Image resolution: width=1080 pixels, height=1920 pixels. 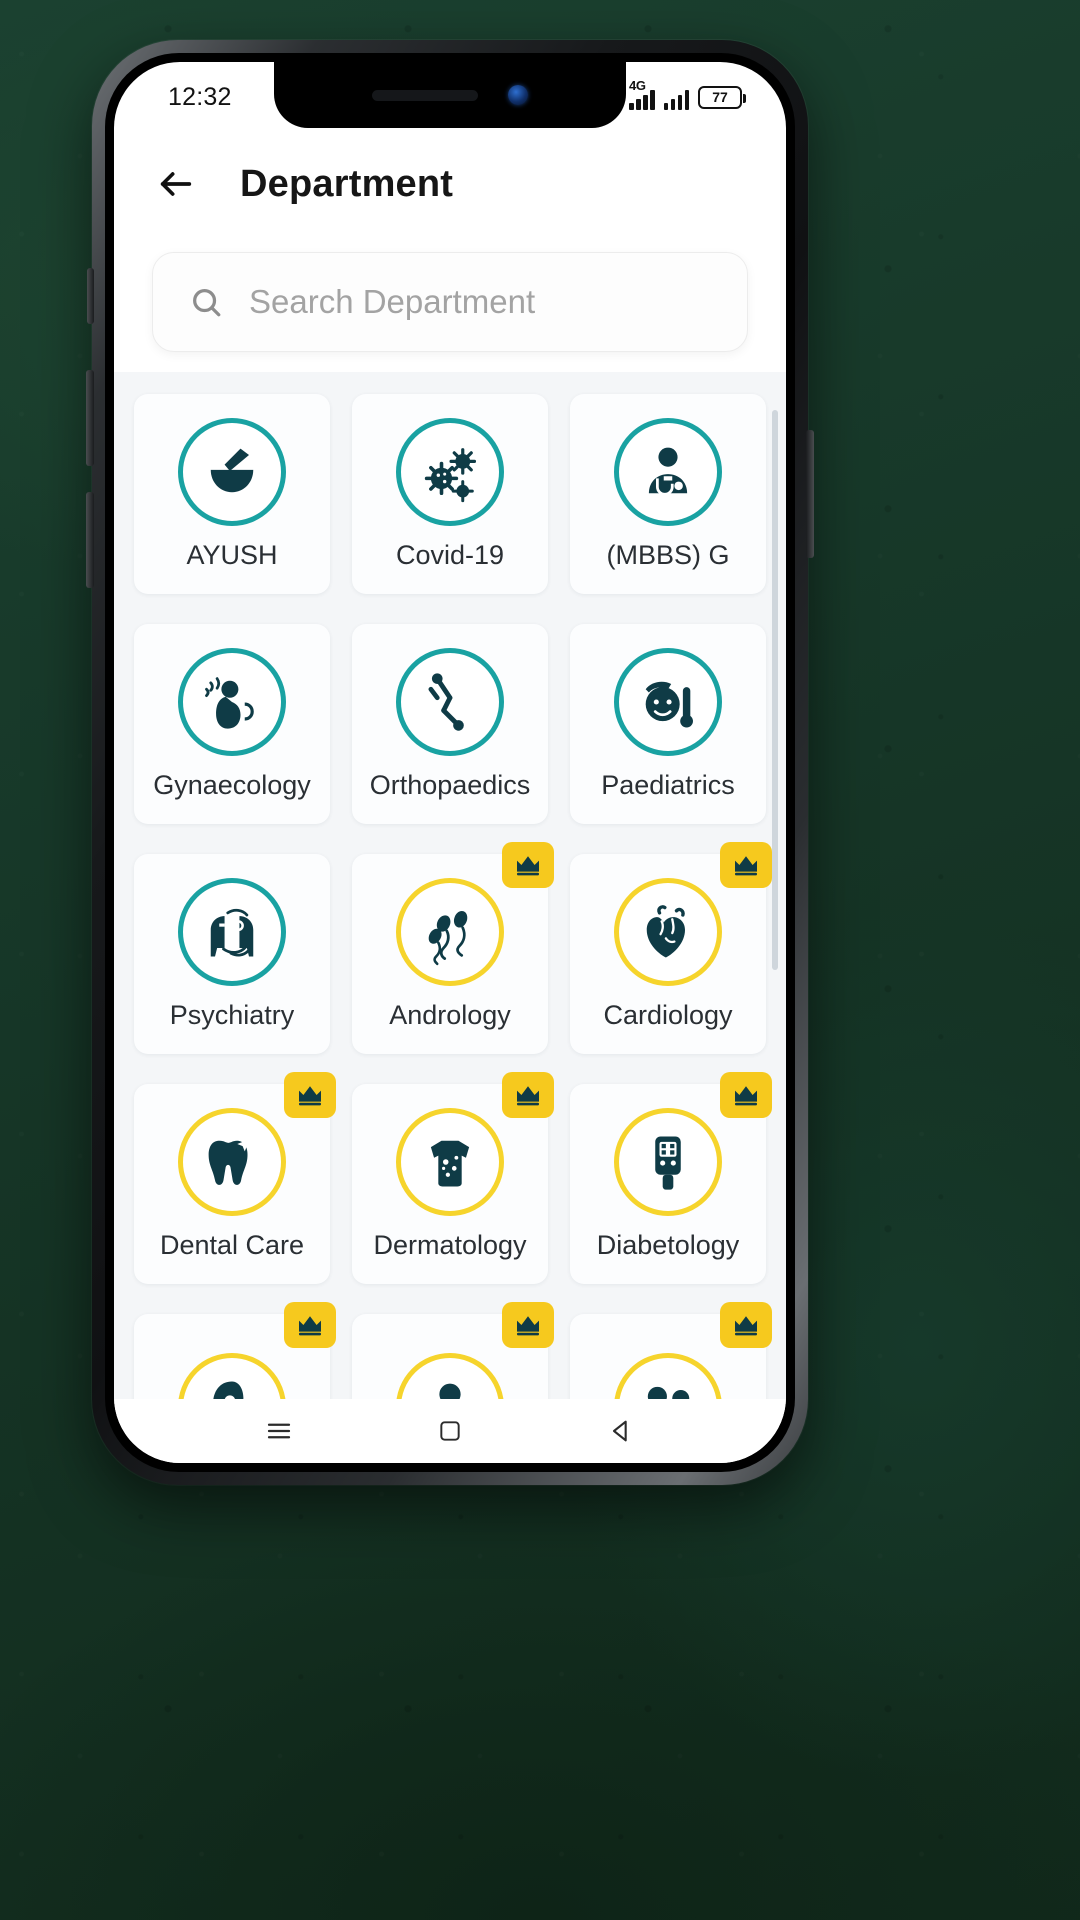 I want to click on department-label: Psychiatry, so click(x=232, y=1014).